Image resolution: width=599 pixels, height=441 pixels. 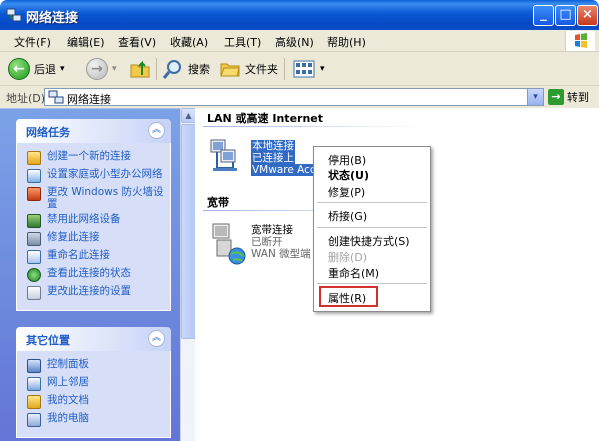 I want to click on other-places-panel: 其它位置 ︽ 控制面板 网上邻居 我的文档 我的电脑, so click(x=93, y=382).